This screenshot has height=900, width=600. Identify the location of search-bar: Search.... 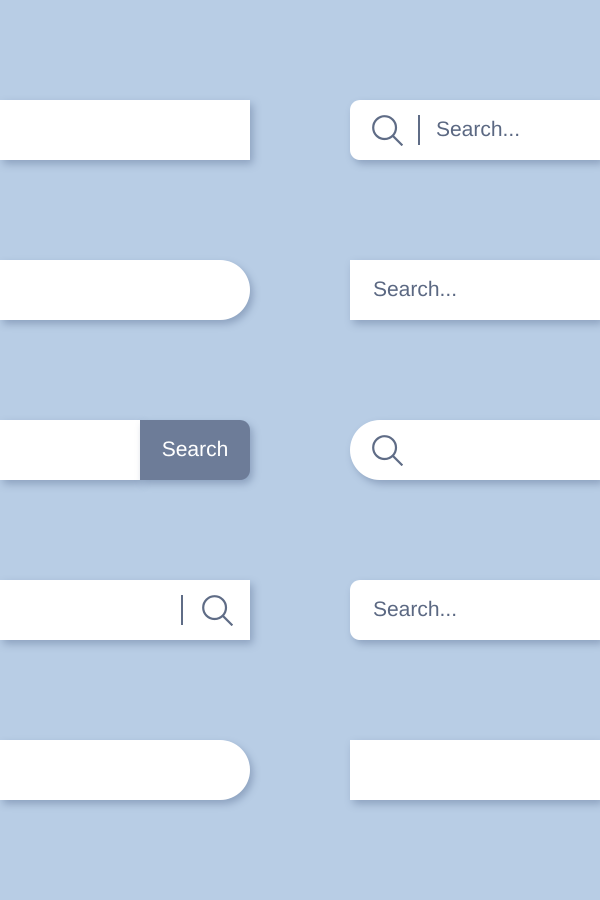
(475, 130).